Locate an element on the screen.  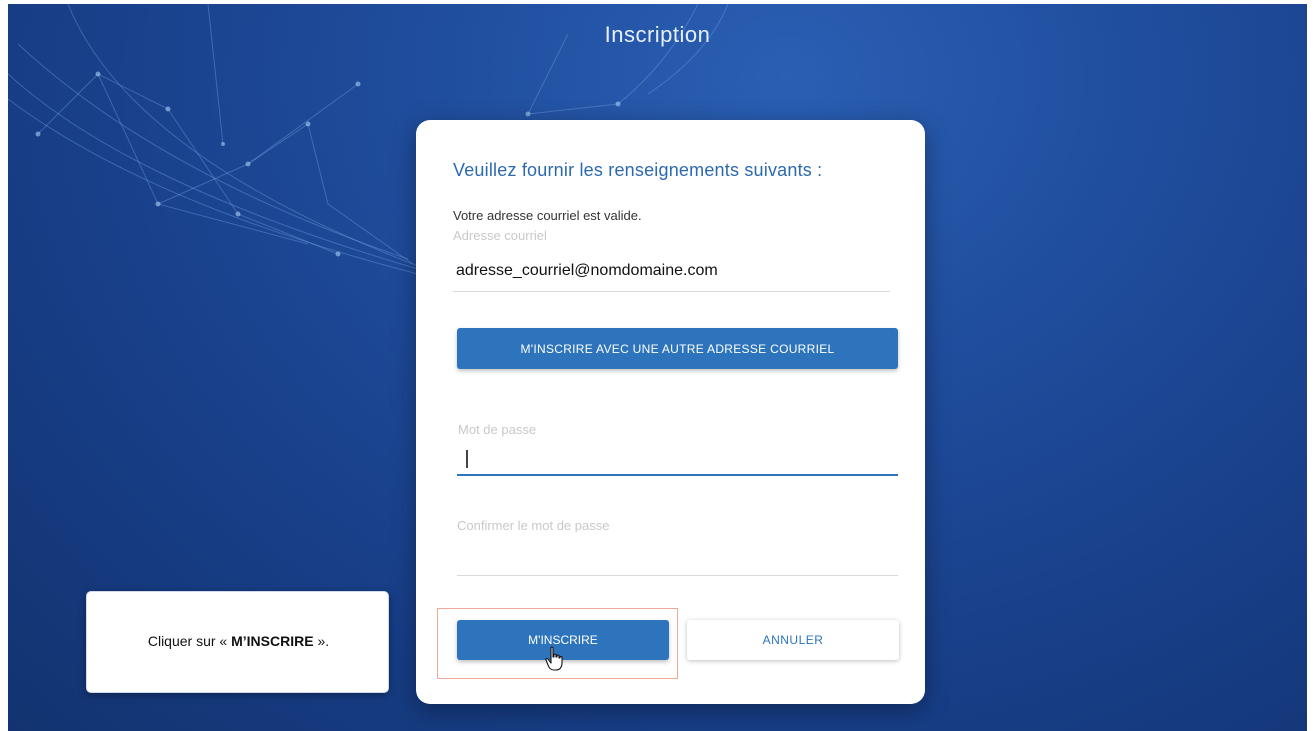
instruction-callout: Cliquer sur « M’INSCRIRE ». is located at coordinates (237, 642).